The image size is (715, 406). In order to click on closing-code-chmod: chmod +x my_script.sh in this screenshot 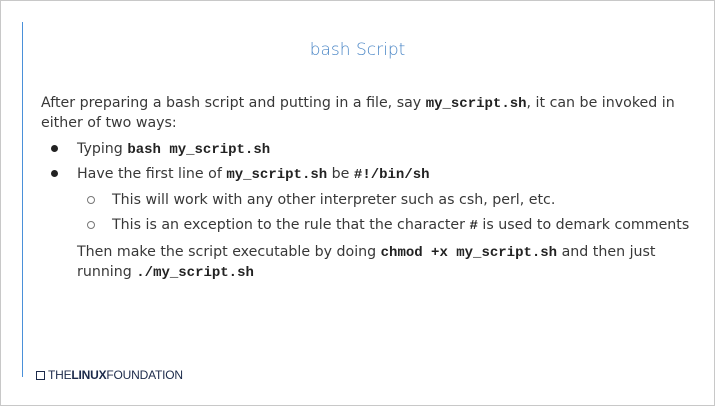, I will do `click(469, 253)`.